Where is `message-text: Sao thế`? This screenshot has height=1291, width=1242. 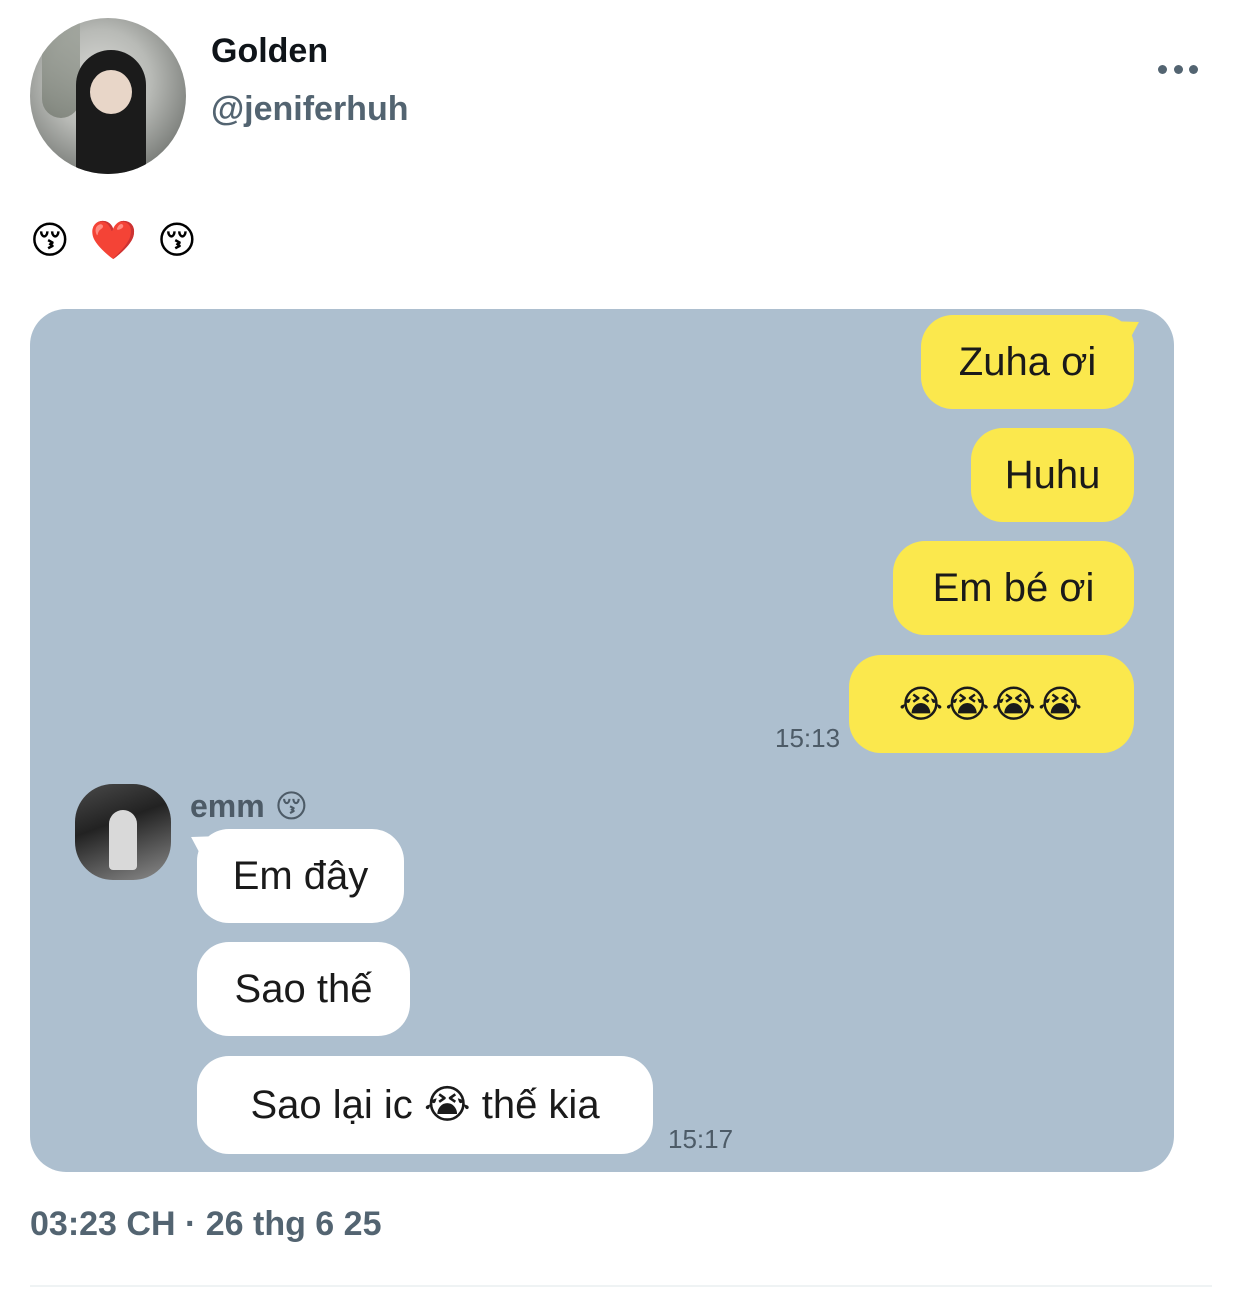
message-text: Sao thế is located at coordinates (303, 988).